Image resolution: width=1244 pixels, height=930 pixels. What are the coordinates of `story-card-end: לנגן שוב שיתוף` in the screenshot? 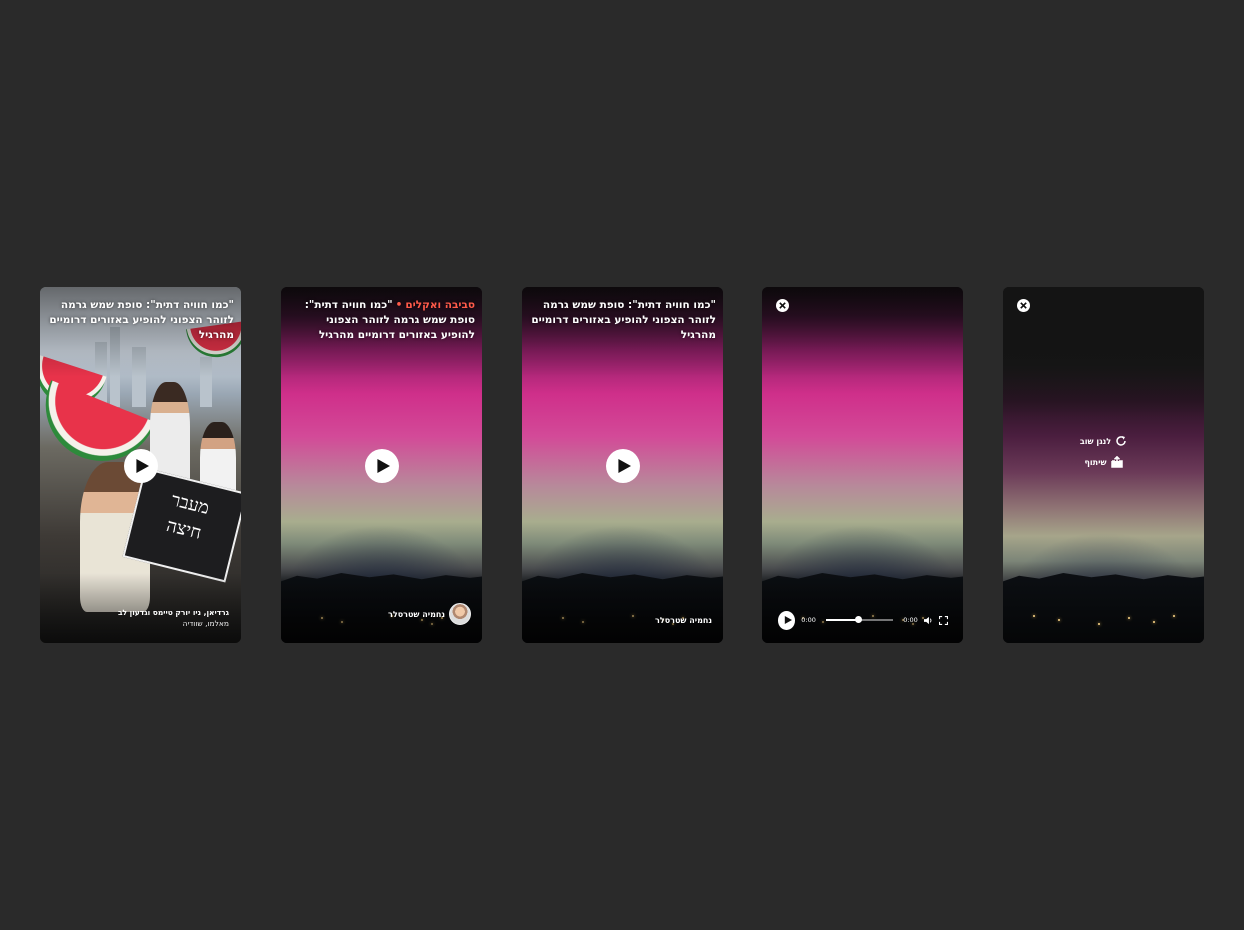 It's located at (1103, 465).